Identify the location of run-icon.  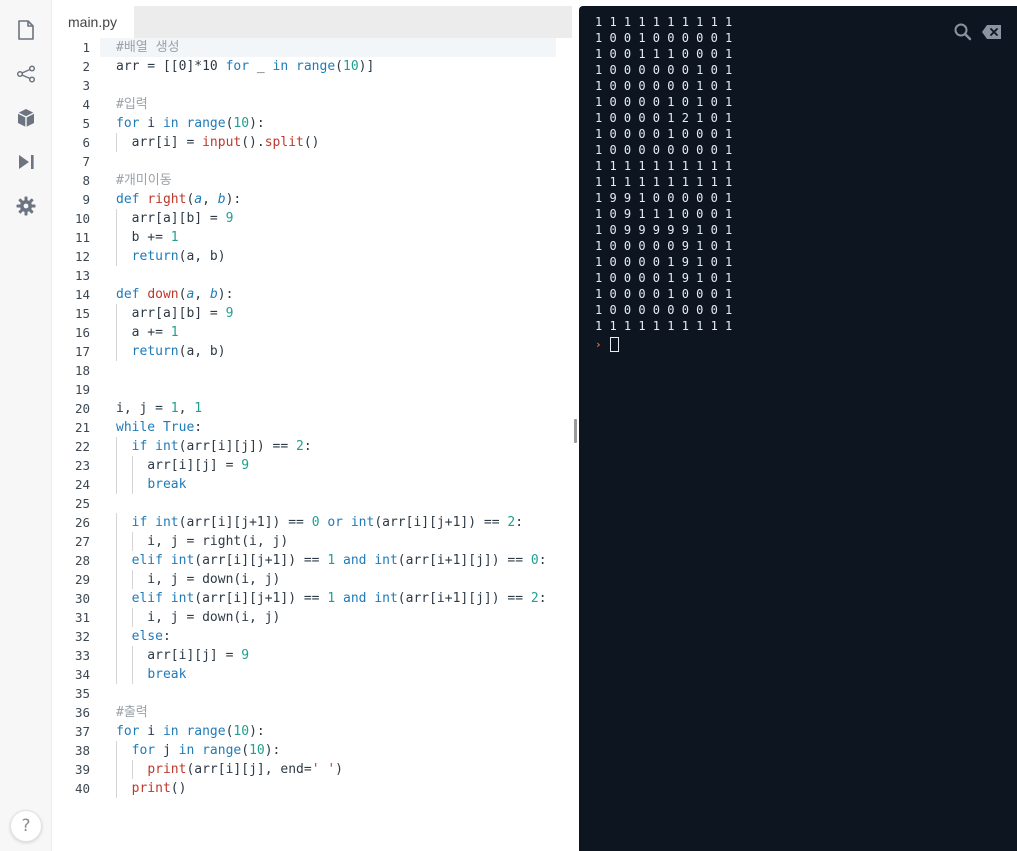
(26, 162).